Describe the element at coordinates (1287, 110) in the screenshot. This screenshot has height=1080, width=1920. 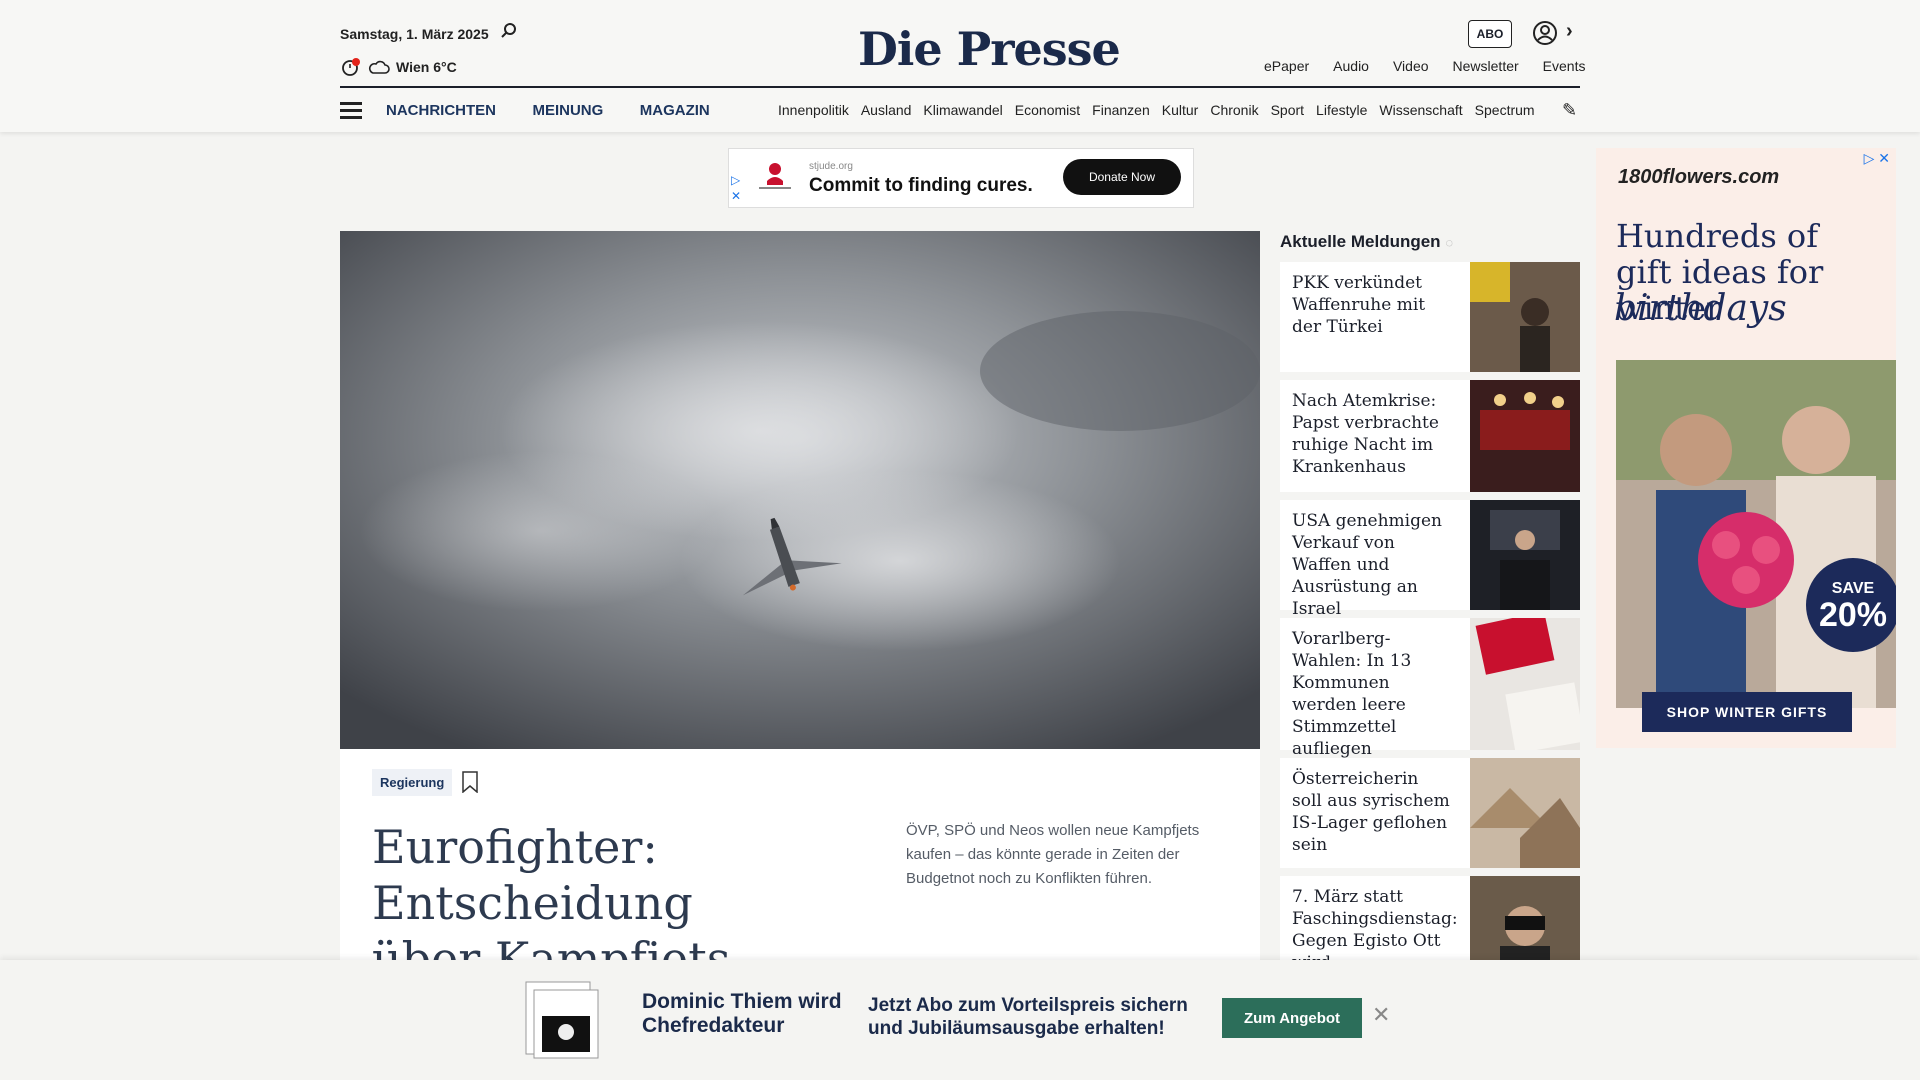
I see `nav-sport: Sport` at that location.